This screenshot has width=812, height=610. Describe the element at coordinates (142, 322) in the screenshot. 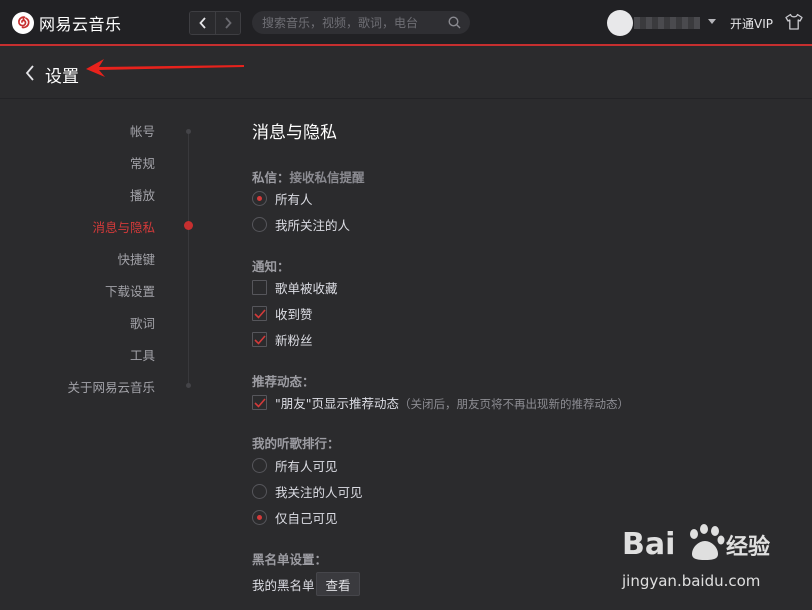

I see `sidenav-item-lyrics: 歌词` at that location.